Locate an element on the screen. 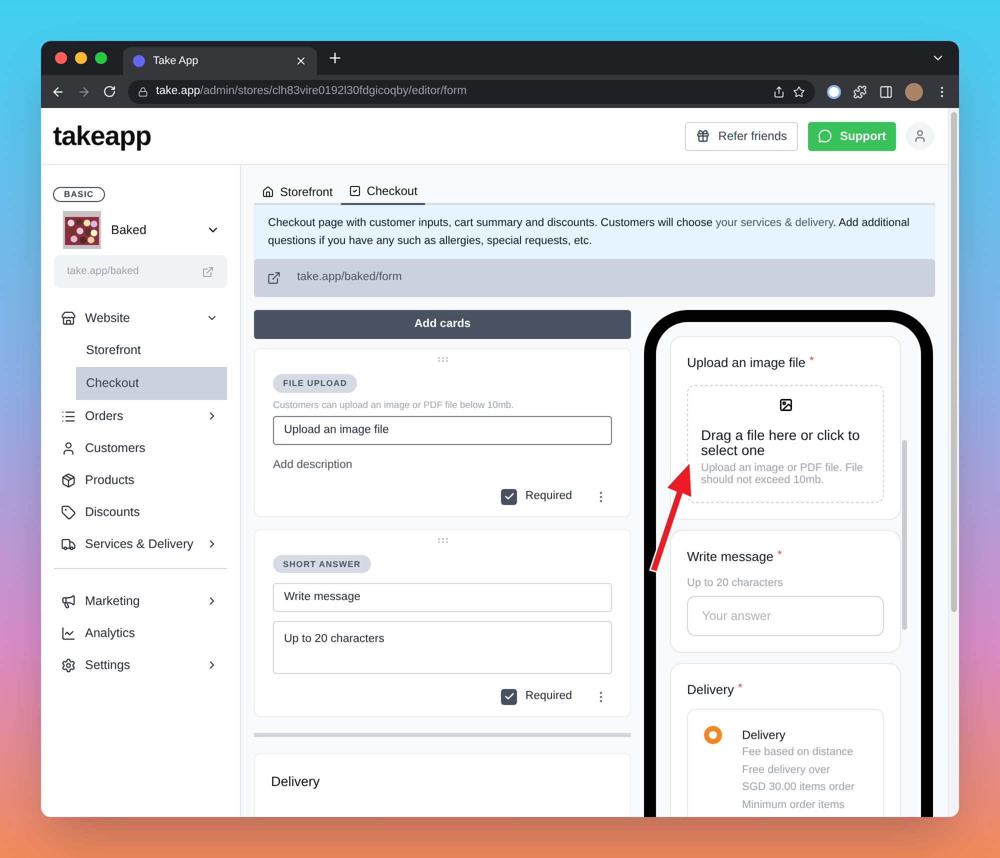 The width and height of the screenshot is (1000, 858). truck-icon is located at coordinates (68, 544).